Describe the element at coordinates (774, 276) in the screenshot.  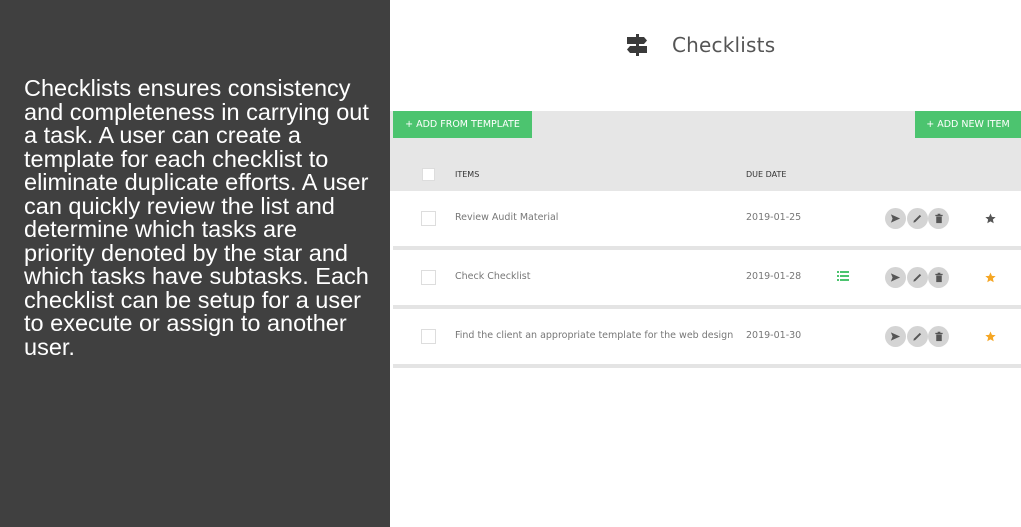
I see `item-due-date: 2019-01-28` at that location.